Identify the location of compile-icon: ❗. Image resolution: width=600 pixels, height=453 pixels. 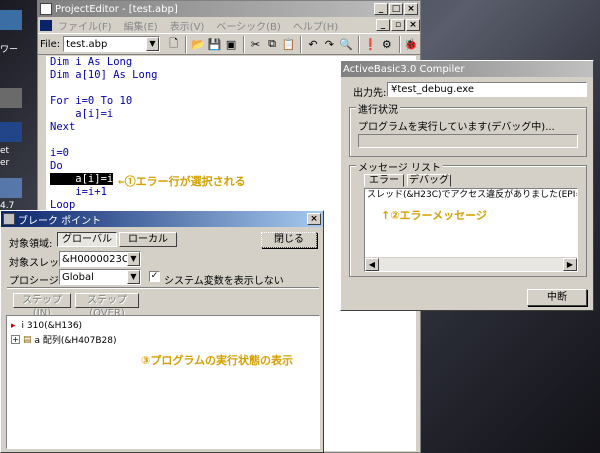
(370, 44).